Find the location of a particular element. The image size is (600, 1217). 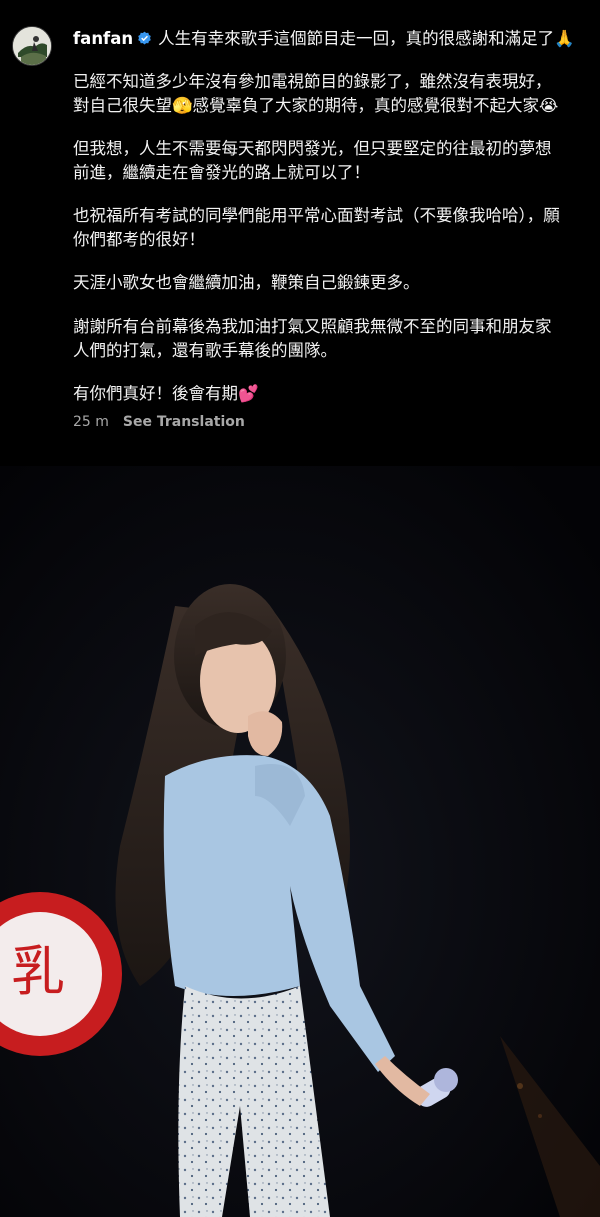

caption-paragraph: 也祝福所有考試的同學們能用平常心面對考試（不要像我哈哈），願 你們都考的很好！ is located at coordinates (316, 227).